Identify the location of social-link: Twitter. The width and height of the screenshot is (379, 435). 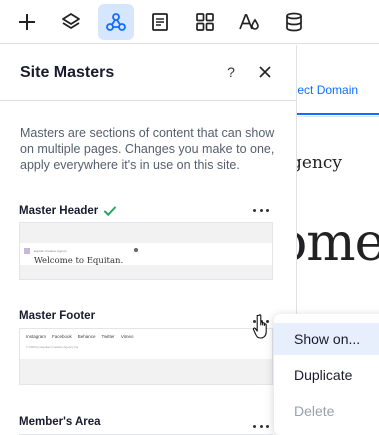
(108, 336).